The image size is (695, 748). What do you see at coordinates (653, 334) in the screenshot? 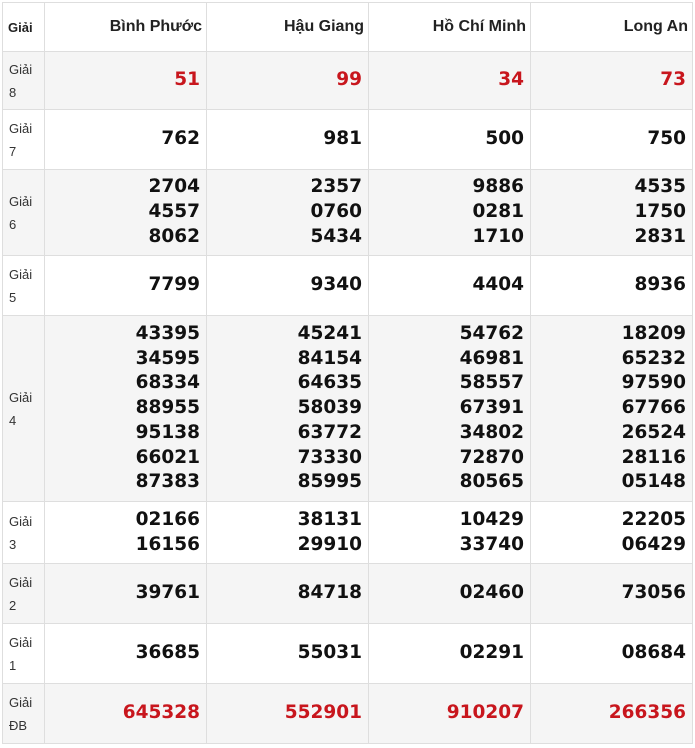
I see `winning-number: 18209` at bounding box center [653, 334].